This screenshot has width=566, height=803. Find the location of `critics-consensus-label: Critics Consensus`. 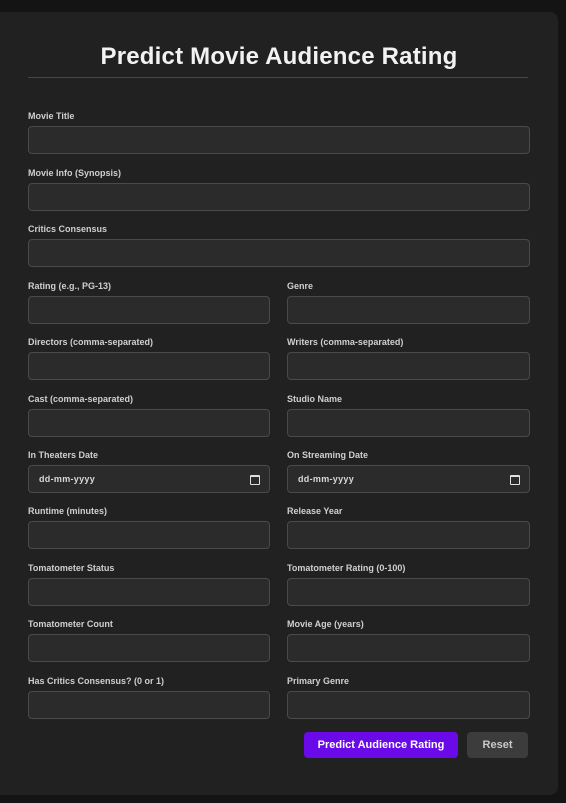

critics-consensus-label: Critics Consensus is located at coordinates (68, 229).